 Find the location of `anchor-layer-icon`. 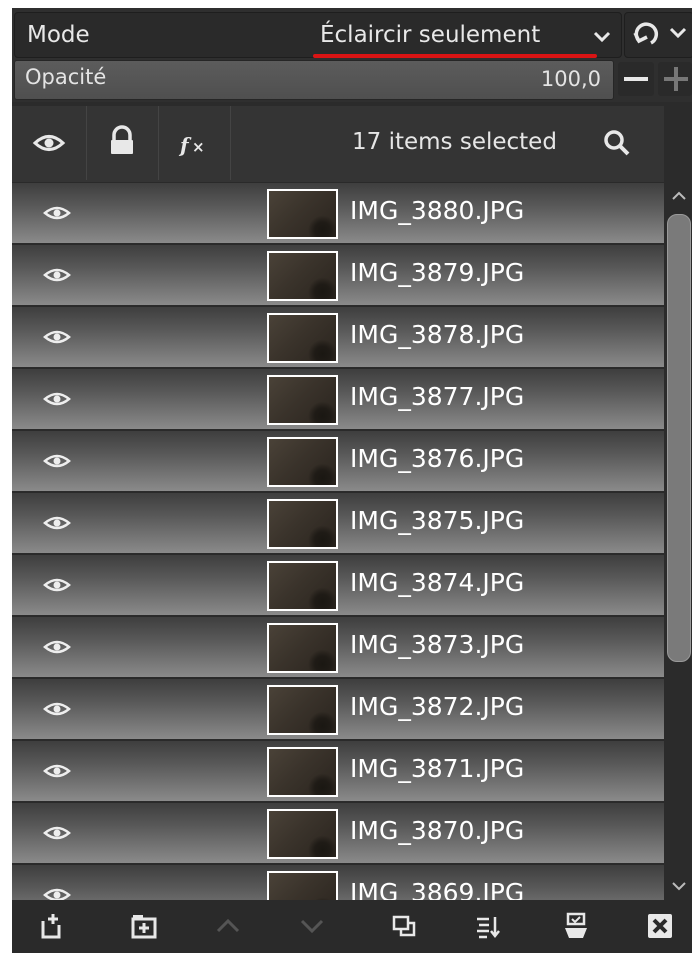

anchor-layer-icon is located at coordinates (576, 925).